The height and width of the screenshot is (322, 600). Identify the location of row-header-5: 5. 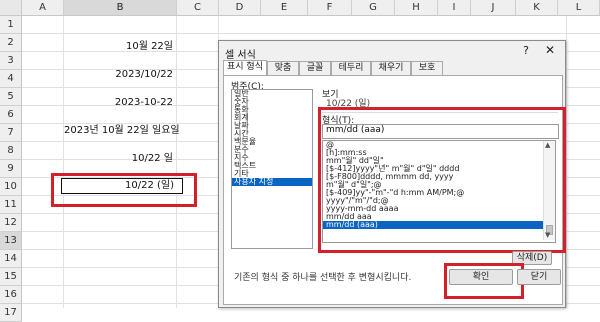
(11, 97).